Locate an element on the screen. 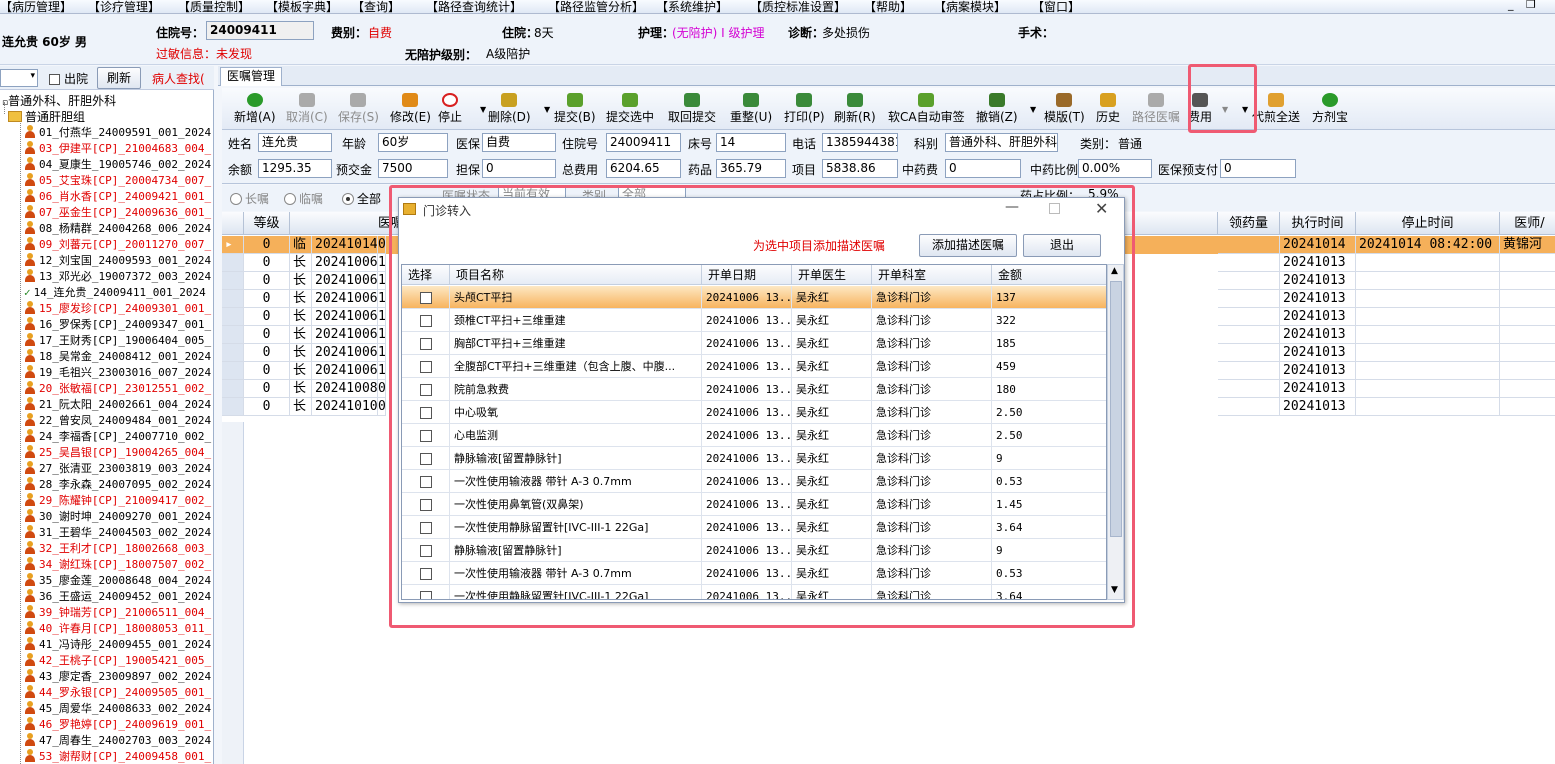  patient-list-item: 12_刘宝国_24009593_001_2024 is located at coordinates (117, 261).